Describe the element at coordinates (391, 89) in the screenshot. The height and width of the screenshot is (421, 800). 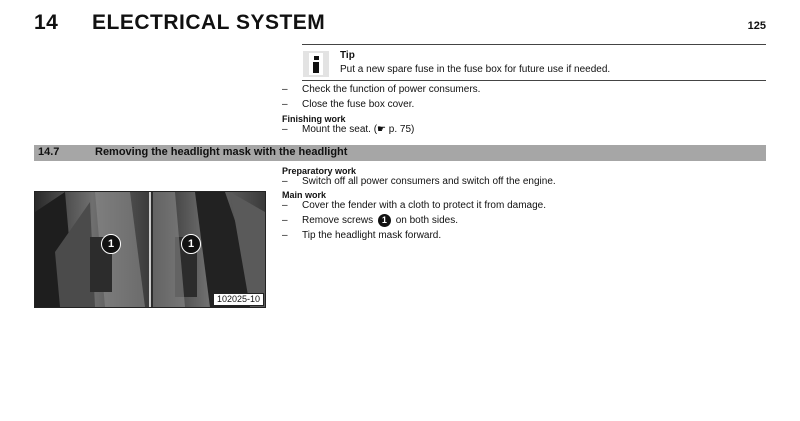
I see `step-check-consumers: Check the function of power consumers.` at that location.